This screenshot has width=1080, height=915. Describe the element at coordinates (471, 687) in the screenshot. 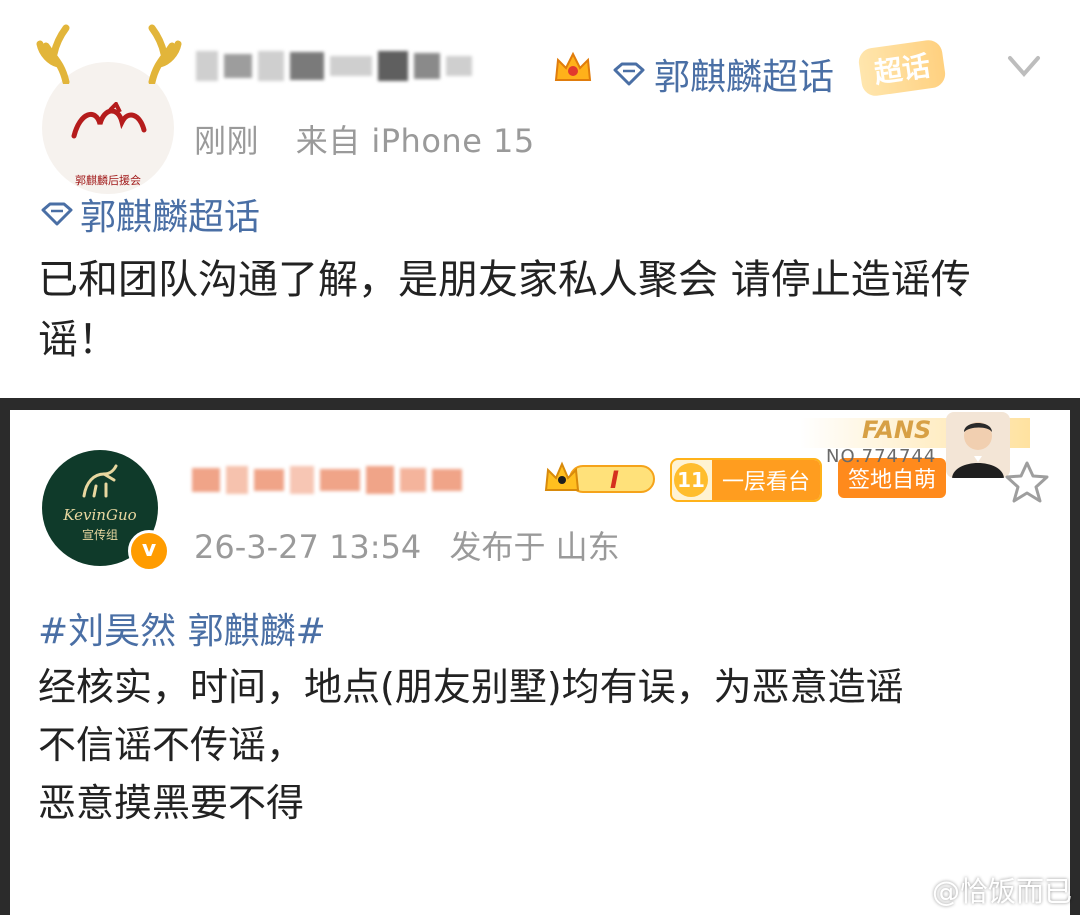

I see `body-line: 经核实，时间，地点(朋友别墅)均有误，为恶意造谣` at that location.